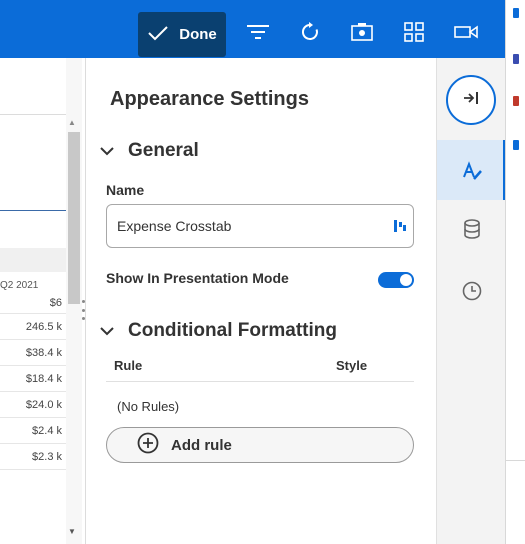 The width and height of the screenshot is (525, 544). I want to click on general-section-toggle: General, so click(149, 151).